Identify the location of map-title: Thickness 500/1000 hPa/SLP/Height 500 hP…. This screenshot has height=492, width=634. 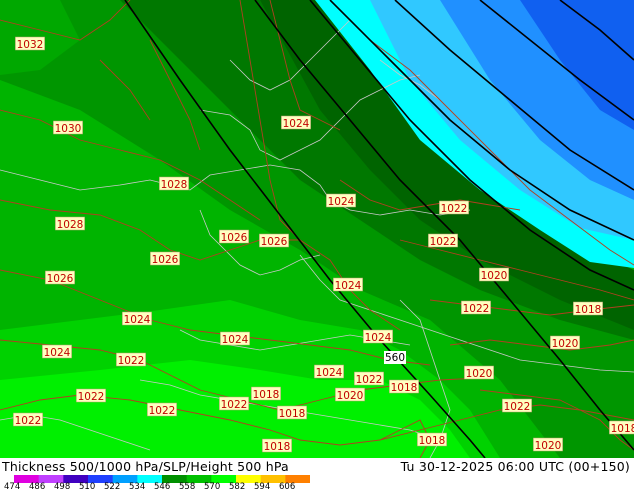
(145, 466).